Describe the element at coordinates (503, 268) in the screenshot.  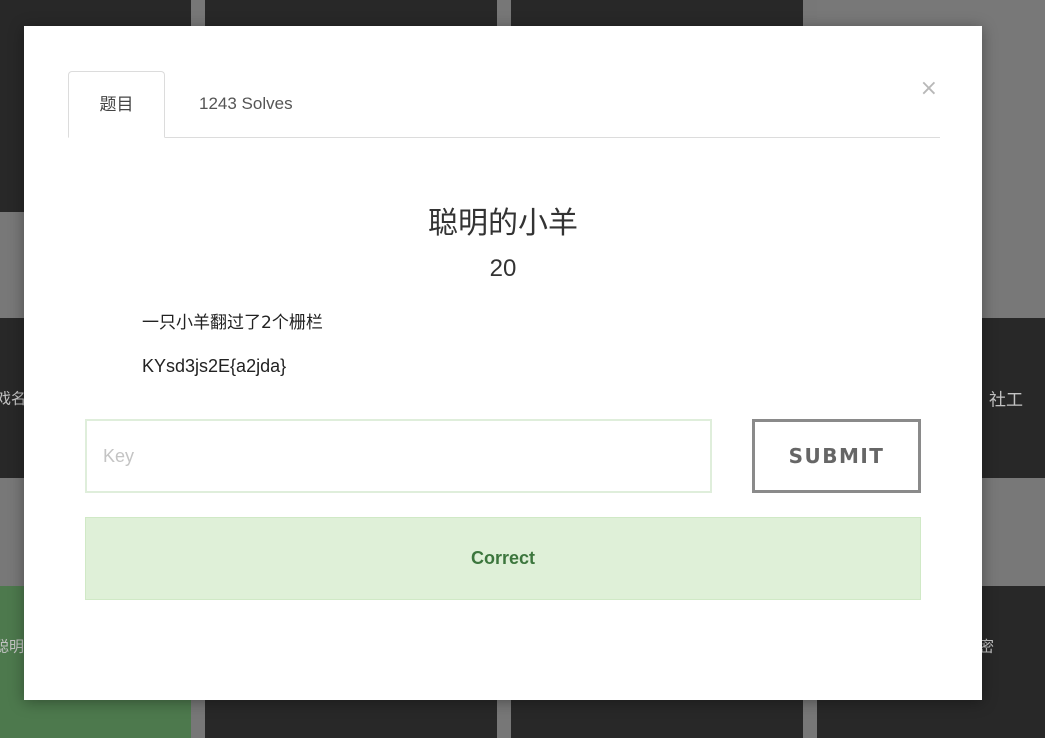
I see `challenge-points: 20` at that location.